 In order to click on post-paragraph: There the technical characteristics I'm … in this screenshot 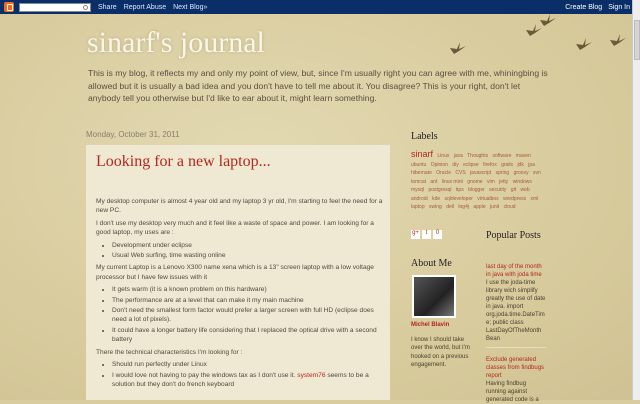, I will do `click(169, 352)`.